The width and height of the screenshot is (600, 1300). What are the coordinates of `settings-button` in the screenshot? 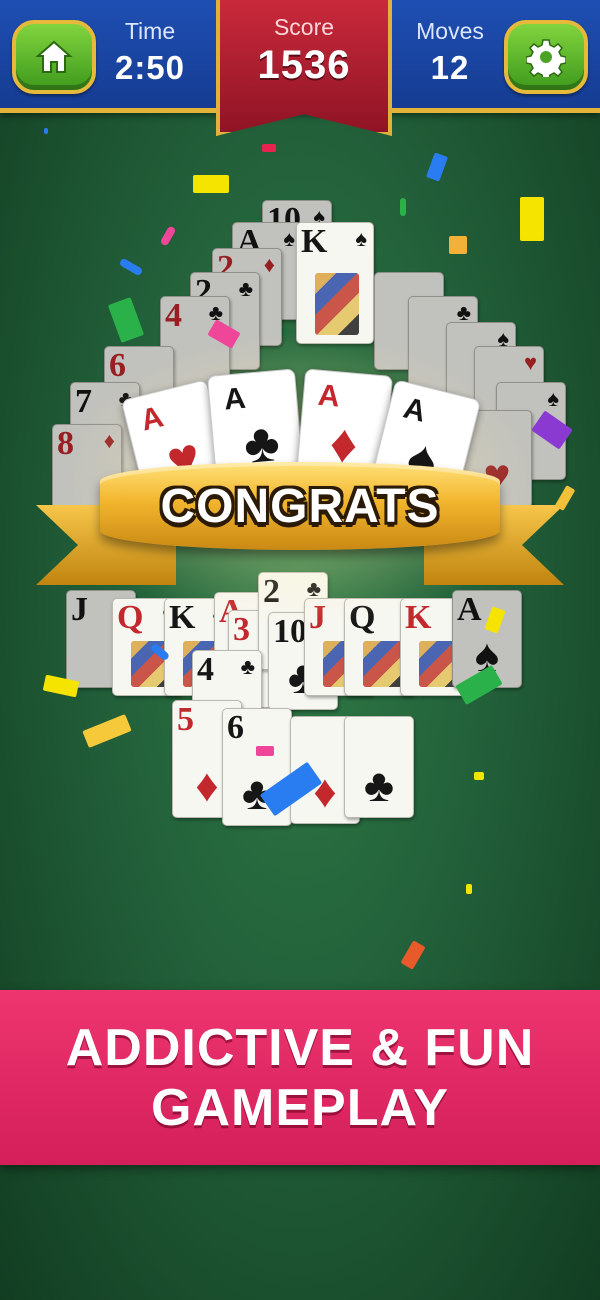 It's located at (546, 57).